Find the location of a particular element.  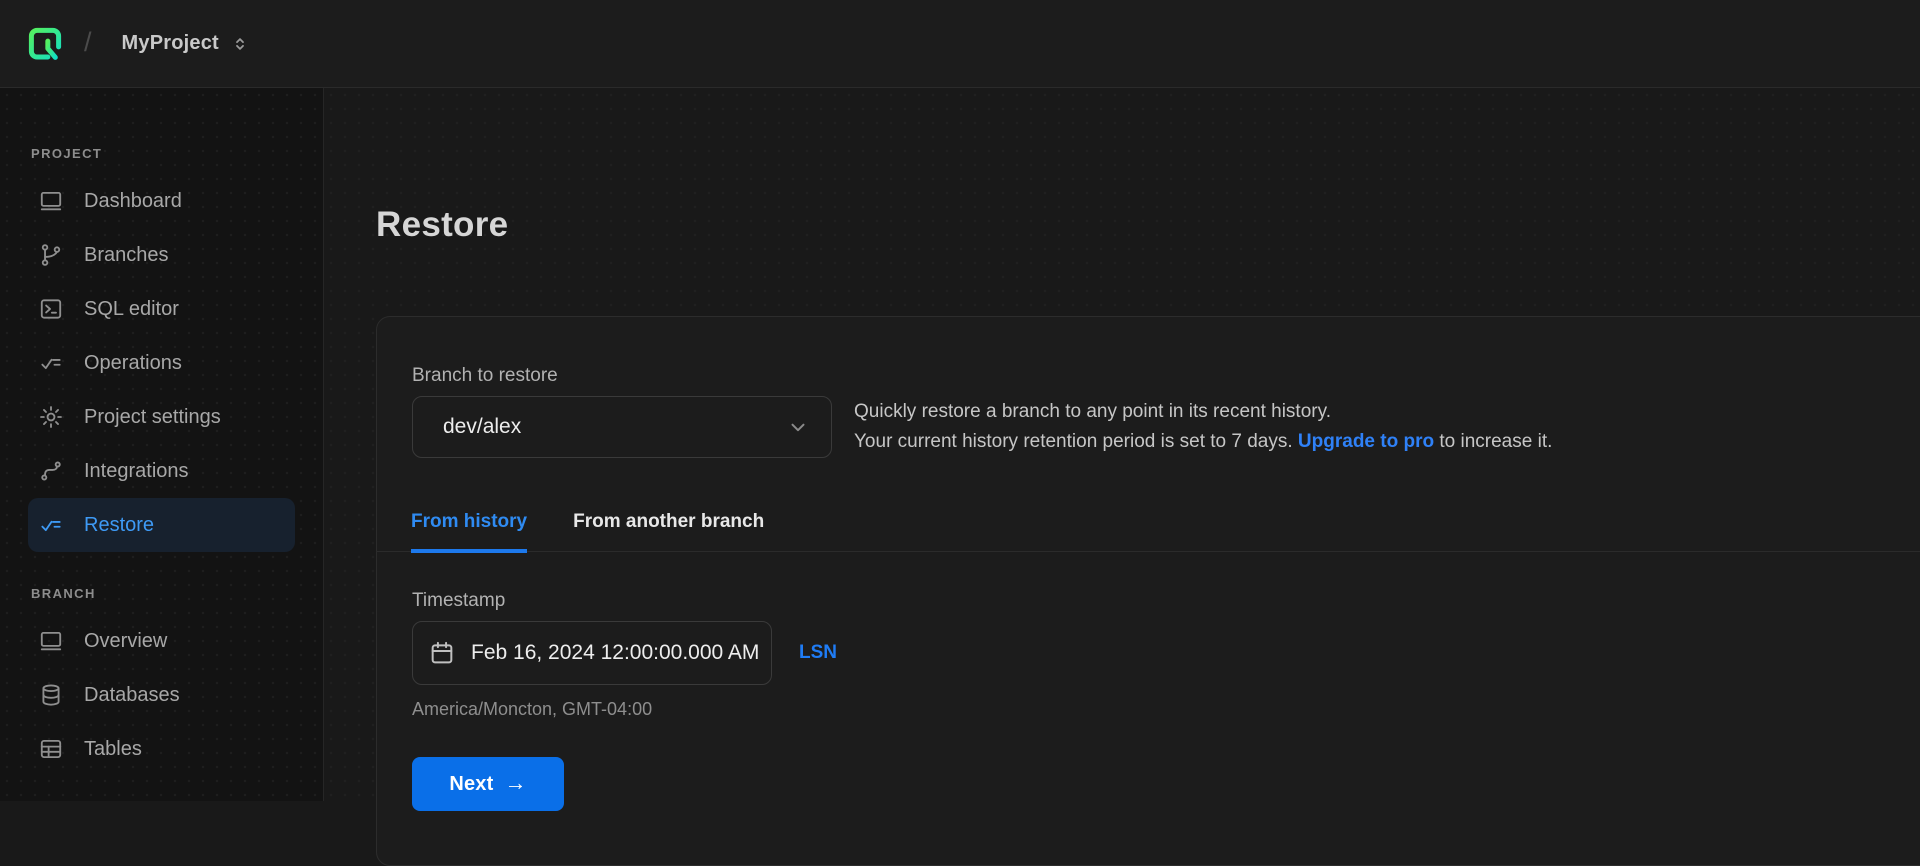

tab-from-another-branch: From another branch is located at coordinates (668, 532).